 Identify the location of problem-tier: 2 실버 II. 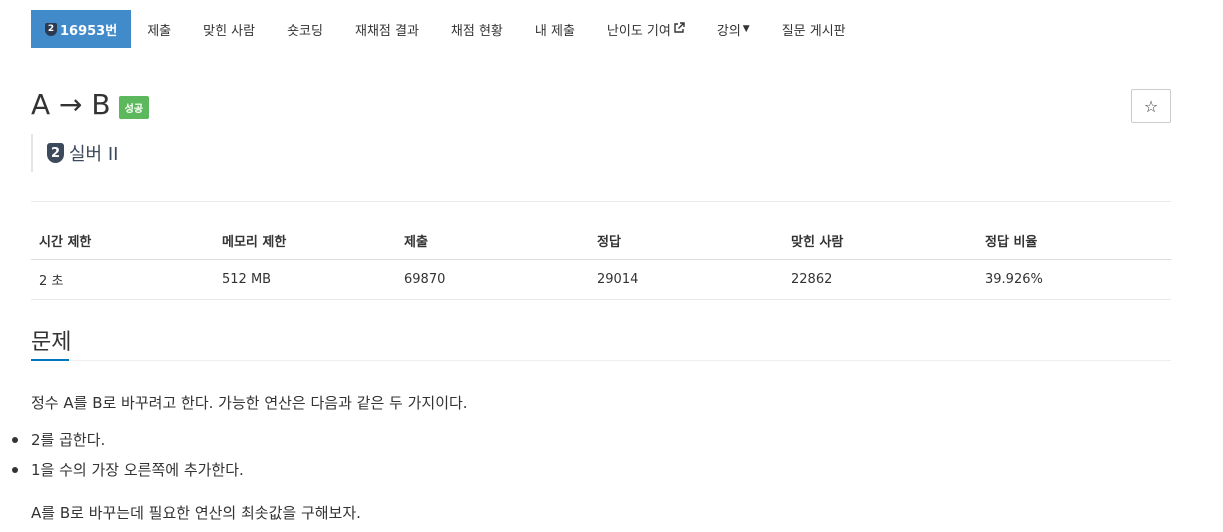
(74, 153).